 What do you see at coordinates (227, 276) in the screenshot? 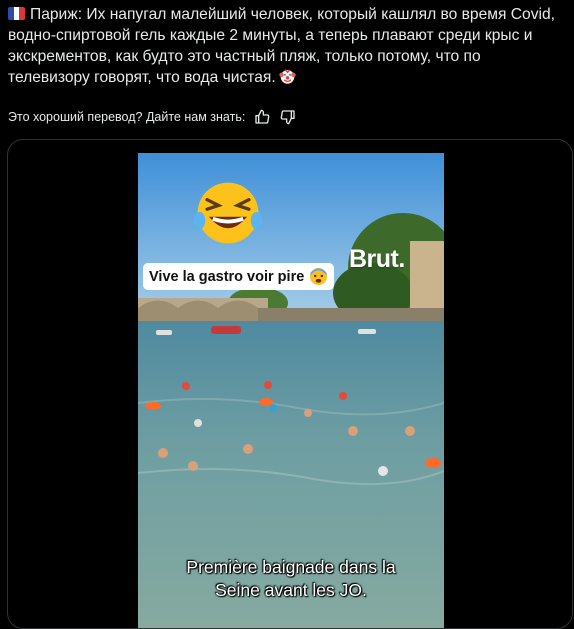
I see `top-caption-text: Vive la gastro voir pire` at bounding box center [227, 276].